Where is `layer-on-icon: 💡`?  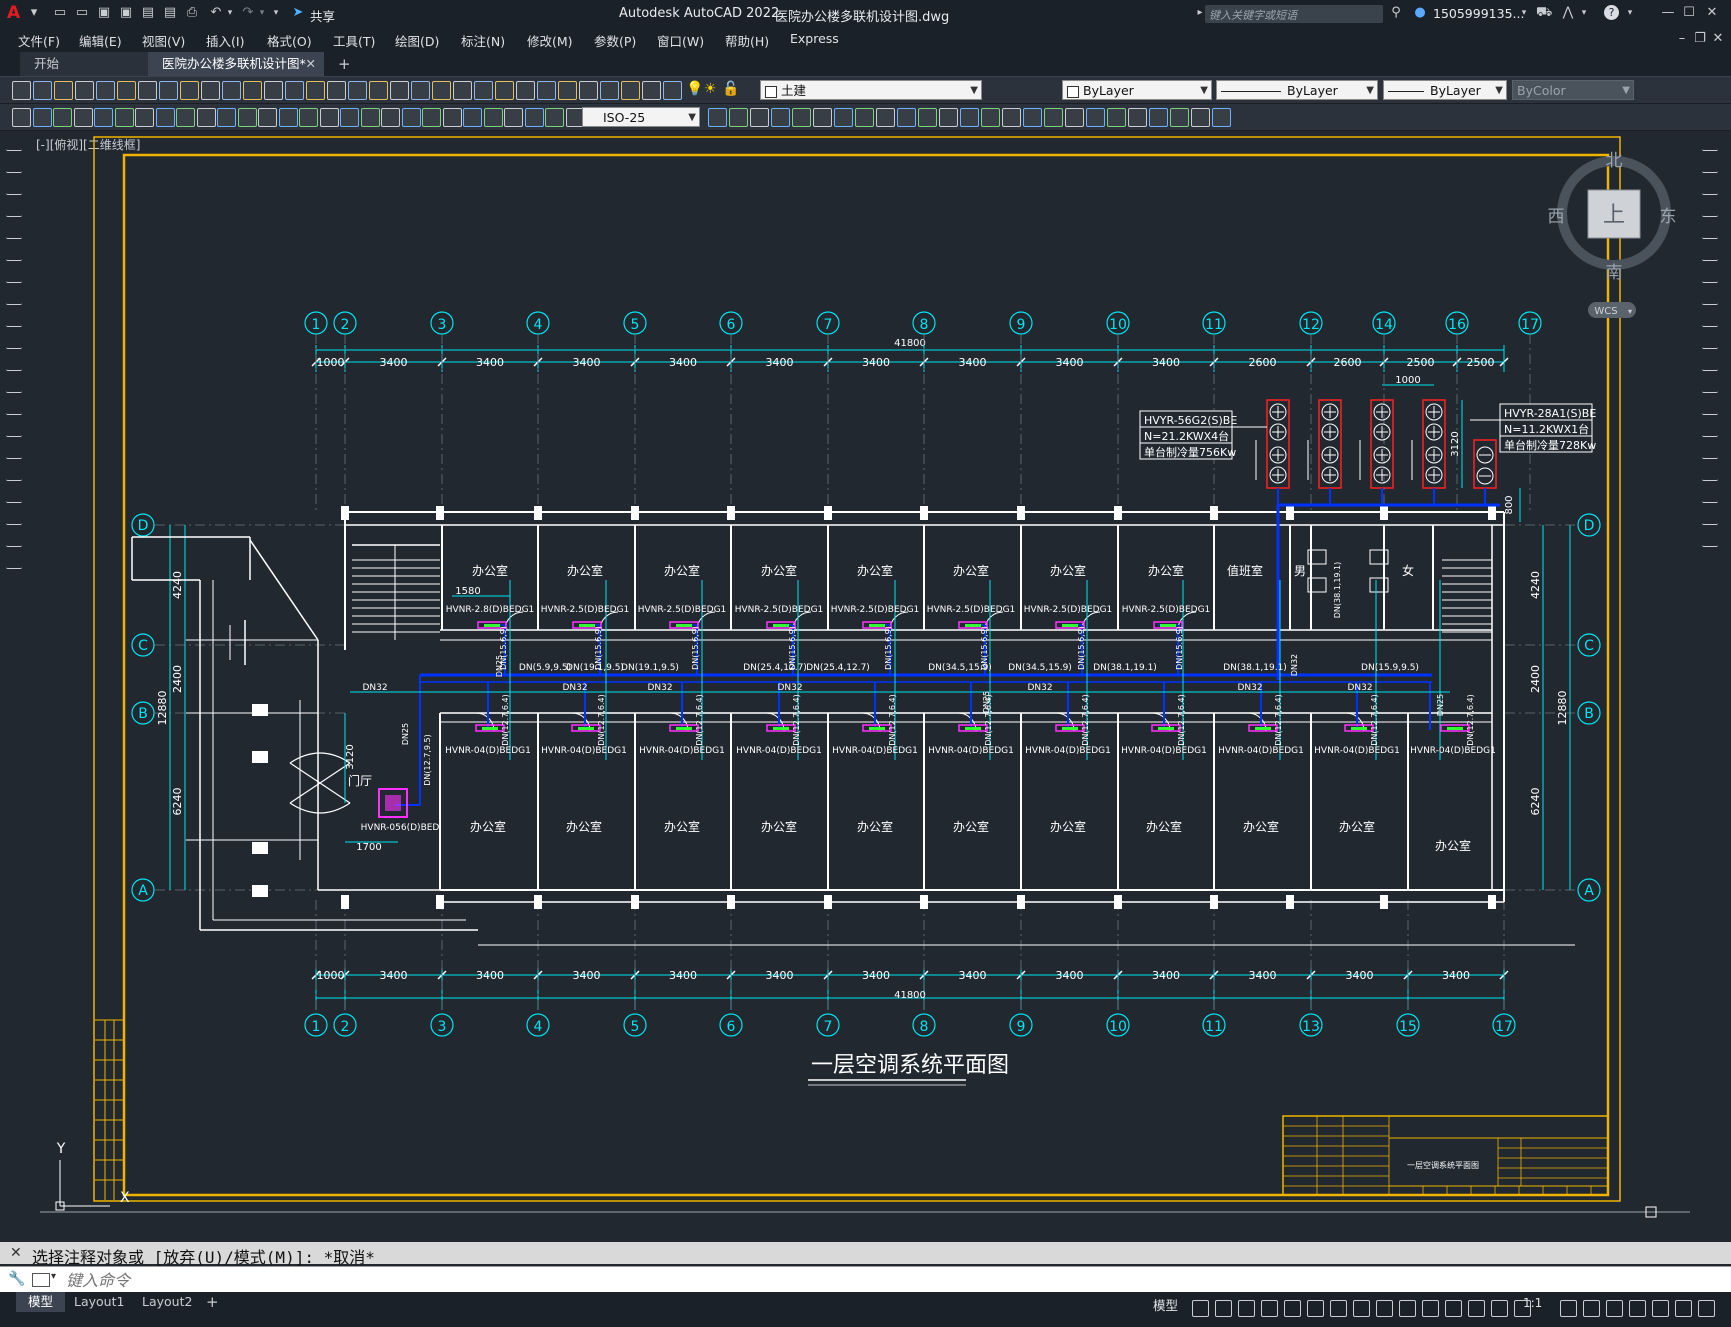
layer-on-icon: 💡 is located at coordinates (694, 89).